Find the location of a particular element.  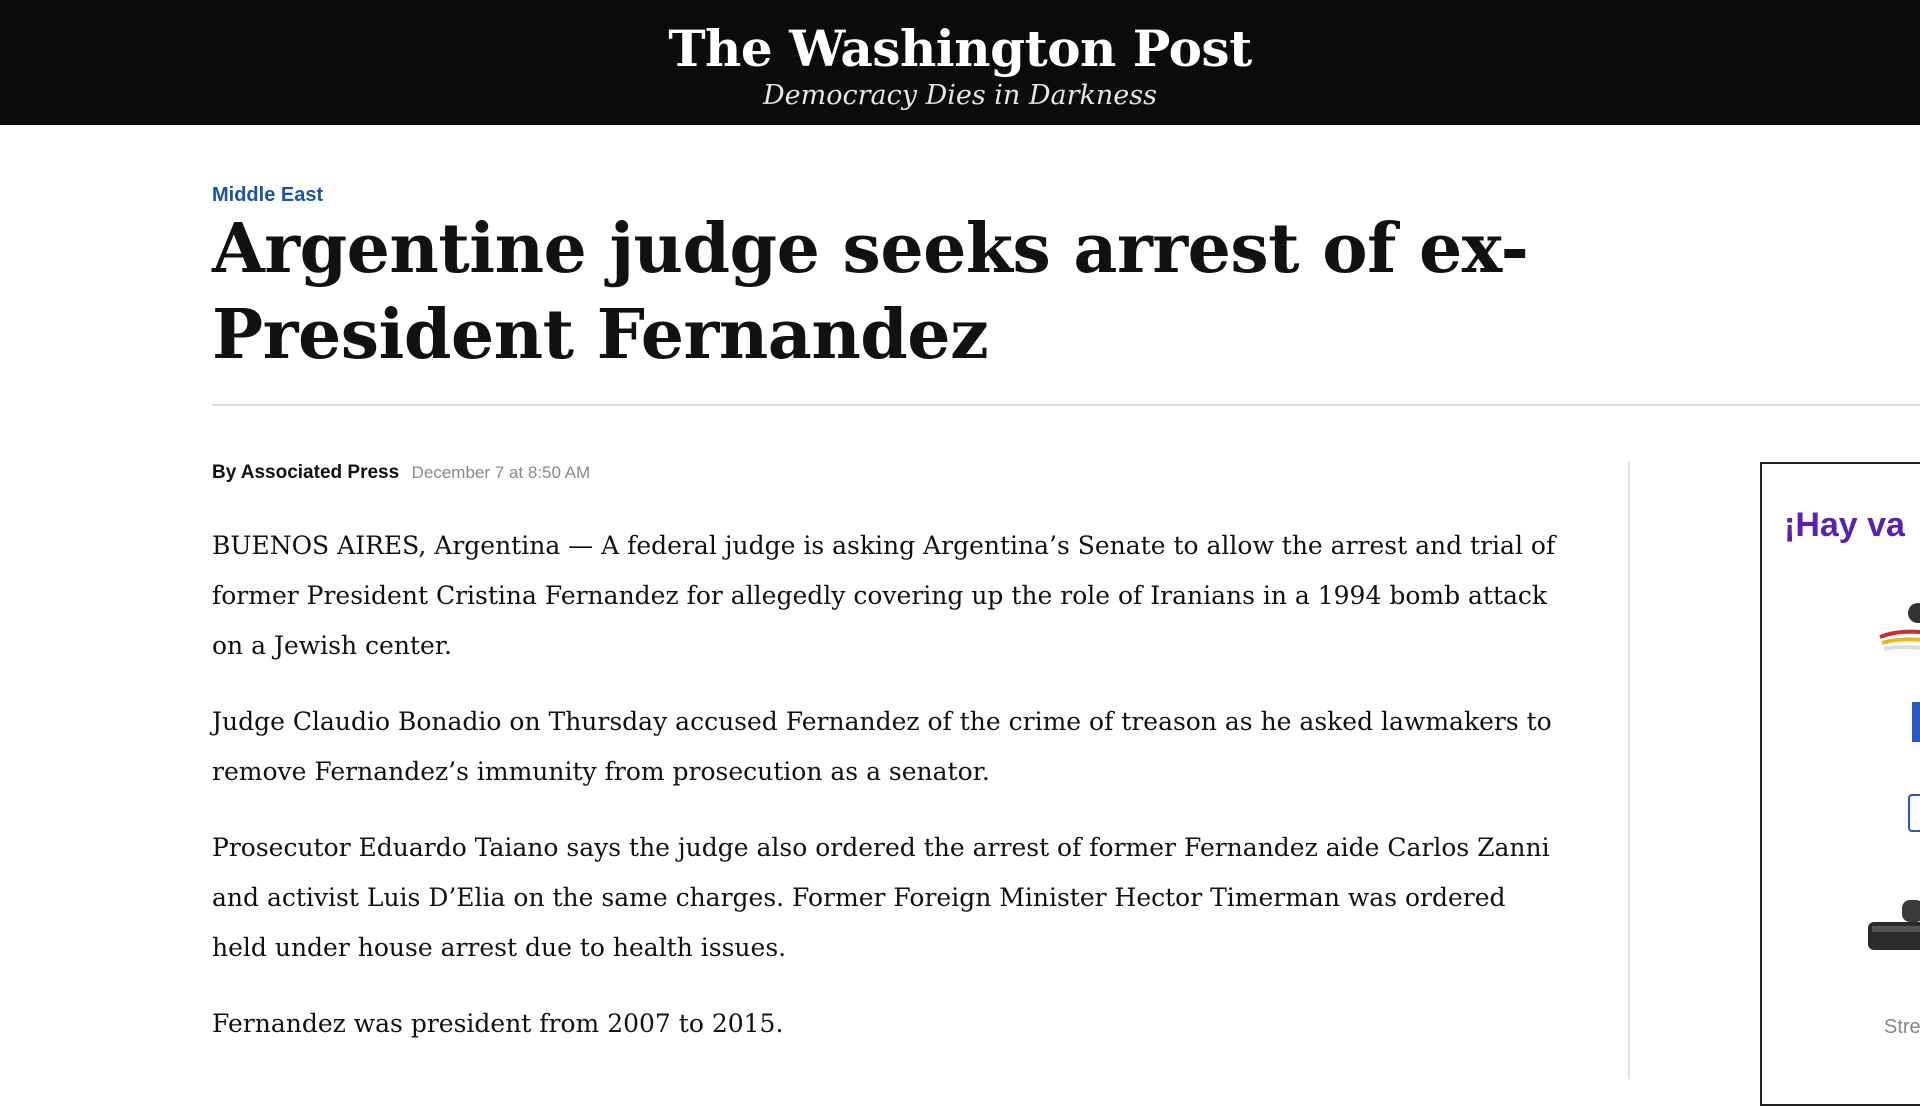

cable-icon is located at coordinates (1899, 627).